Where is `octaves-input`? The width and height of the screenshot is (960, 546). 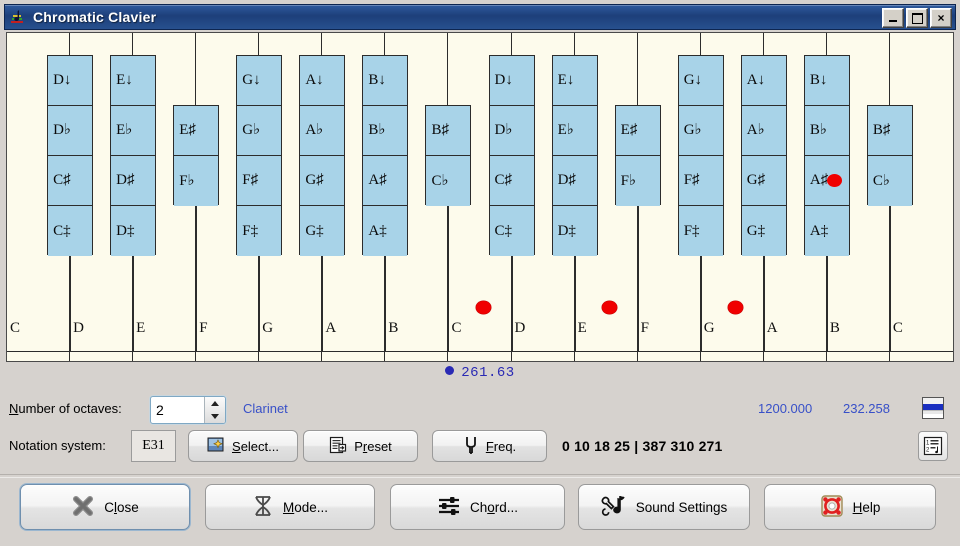
octaves-input is located at coordinates (177, 410).